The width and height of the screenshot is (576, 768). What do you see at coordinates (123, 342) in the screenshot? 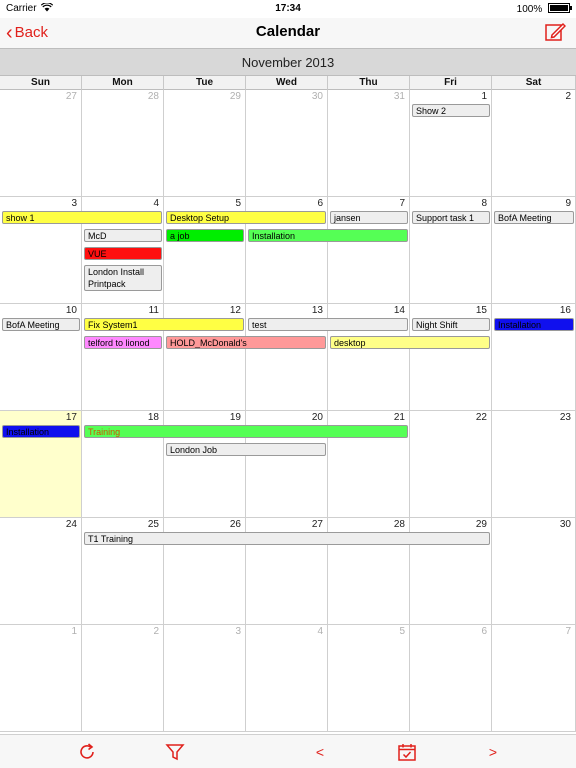
I see `event-telford-to-lionod: telford to lionod` at bounding box center [123, 342].